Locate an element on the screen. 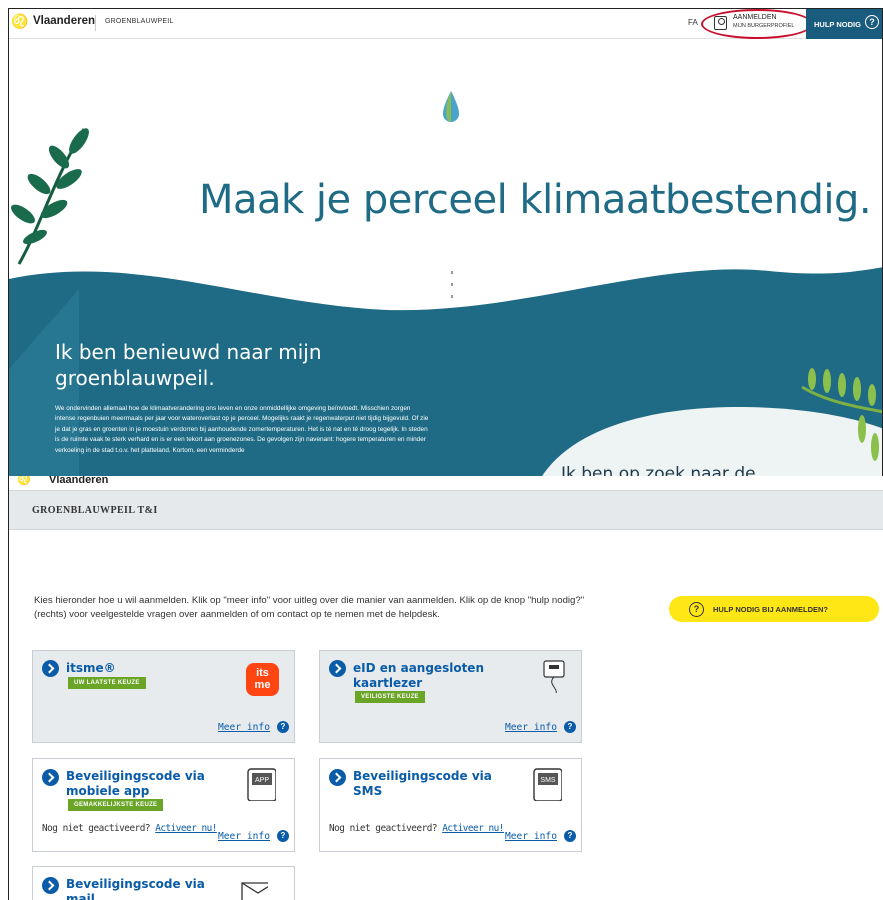  option-badge: VEILIGSTE KEUZE is located at coordinates (390, 697).